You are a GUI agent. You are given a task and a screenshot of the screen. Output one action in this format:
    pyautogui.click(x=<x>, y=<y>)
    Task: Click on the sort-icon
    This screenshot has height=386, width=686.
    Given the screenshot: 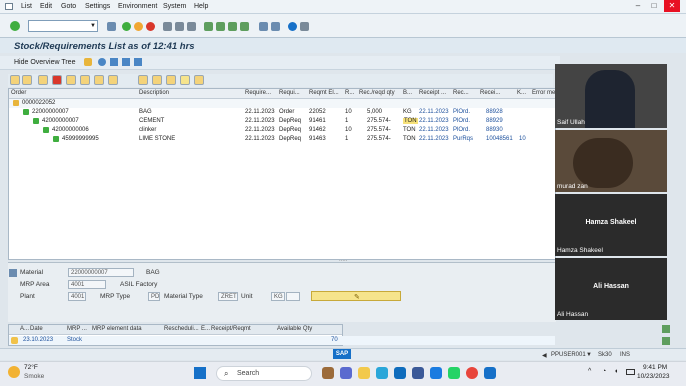 What is the action you would take?
    pyautogui.click(x=71, y=80)
    